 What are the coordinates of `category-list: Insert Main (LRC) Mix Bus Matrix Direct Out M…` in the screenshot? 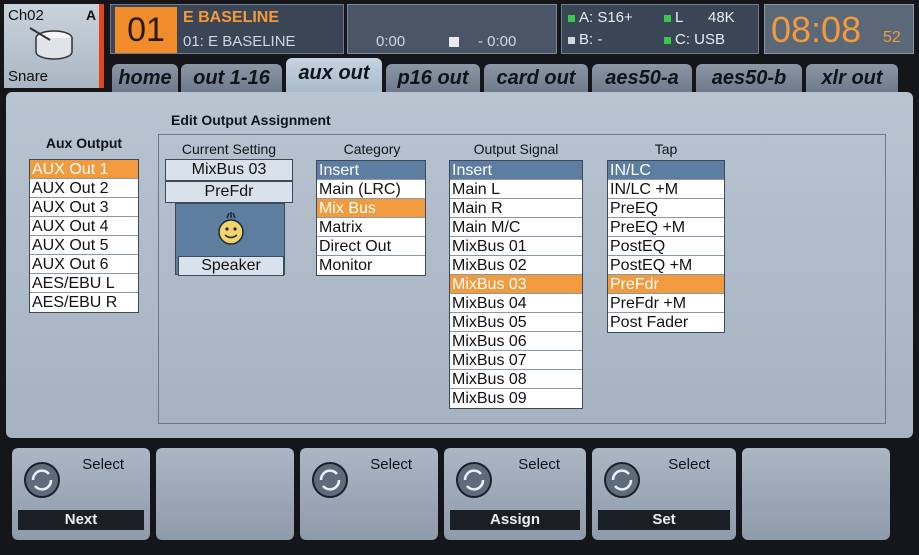 It's located at (371, 218).